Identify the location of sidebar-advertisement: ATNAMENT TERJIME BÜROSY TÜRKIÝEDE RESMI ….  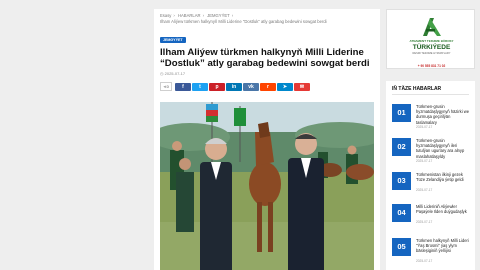
(430, 39).